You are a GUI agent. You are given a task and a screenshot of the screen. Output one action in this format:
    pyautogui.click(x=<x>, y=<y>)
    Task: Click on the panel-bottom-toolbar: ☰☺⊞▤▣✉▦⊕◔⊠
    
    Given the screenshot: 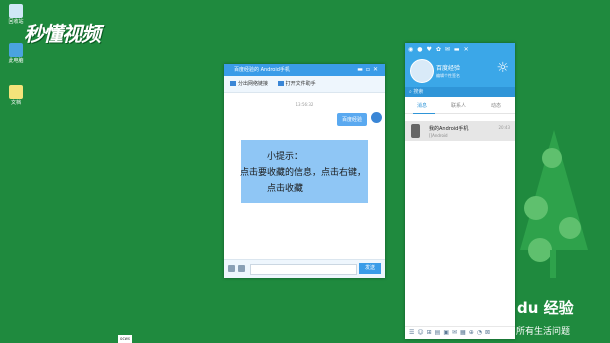 What is the action you would take?
    pyautogui.click(x=460, y=332)
    